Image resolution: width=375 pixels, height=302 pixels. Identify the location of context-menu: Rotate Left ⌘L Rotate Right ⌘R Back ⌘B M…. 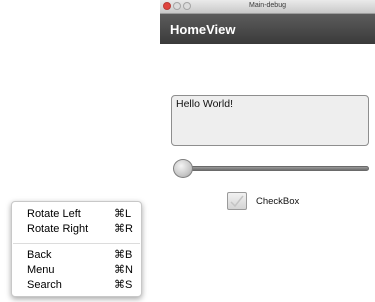
(76, 249).